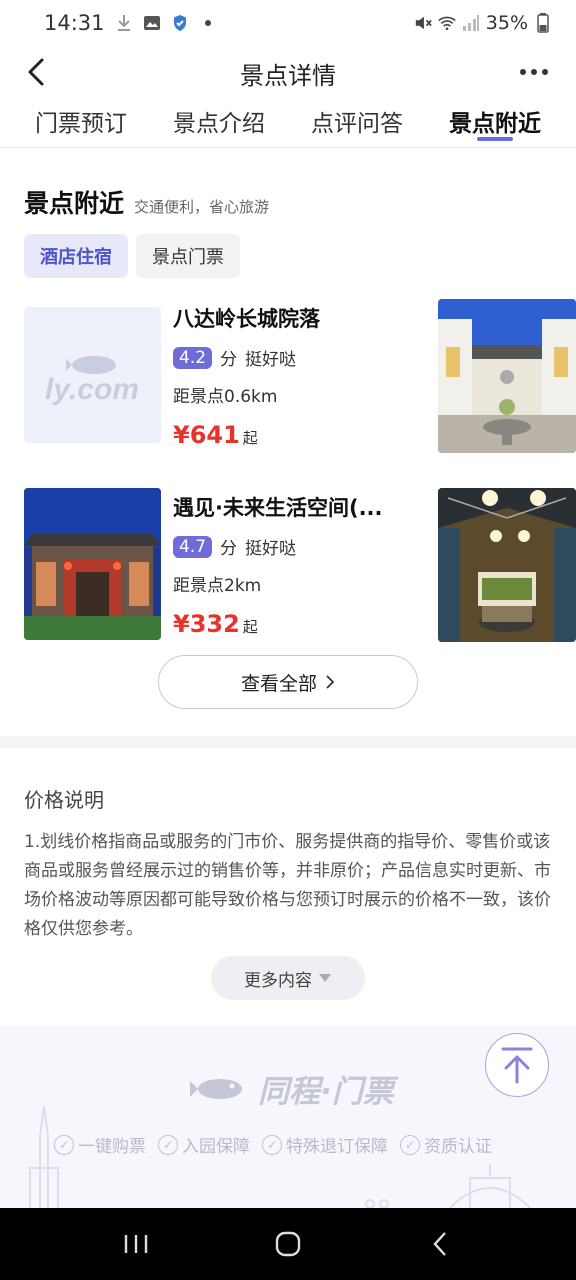 This screenshot has width=576, height=1280. I want to click on home-icon, so click(288, 1244).